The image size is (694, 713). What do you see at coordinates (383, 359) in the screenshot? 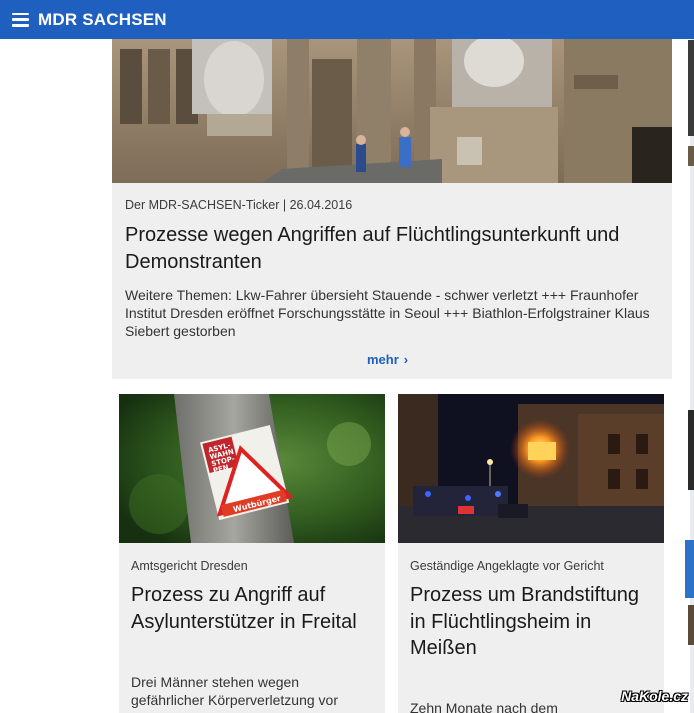
I see `more-link-label: mehr` at bounding box center [383, 359].